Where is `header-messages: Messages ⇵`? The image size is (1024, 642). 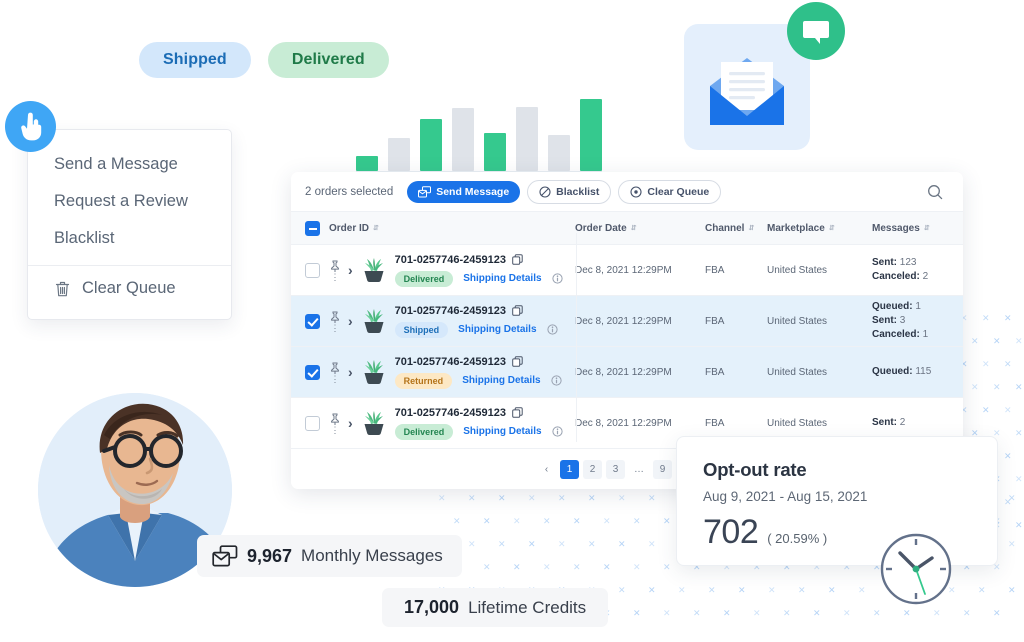 header-messages: Messages ⇵ is located at coordinates (916, 228).